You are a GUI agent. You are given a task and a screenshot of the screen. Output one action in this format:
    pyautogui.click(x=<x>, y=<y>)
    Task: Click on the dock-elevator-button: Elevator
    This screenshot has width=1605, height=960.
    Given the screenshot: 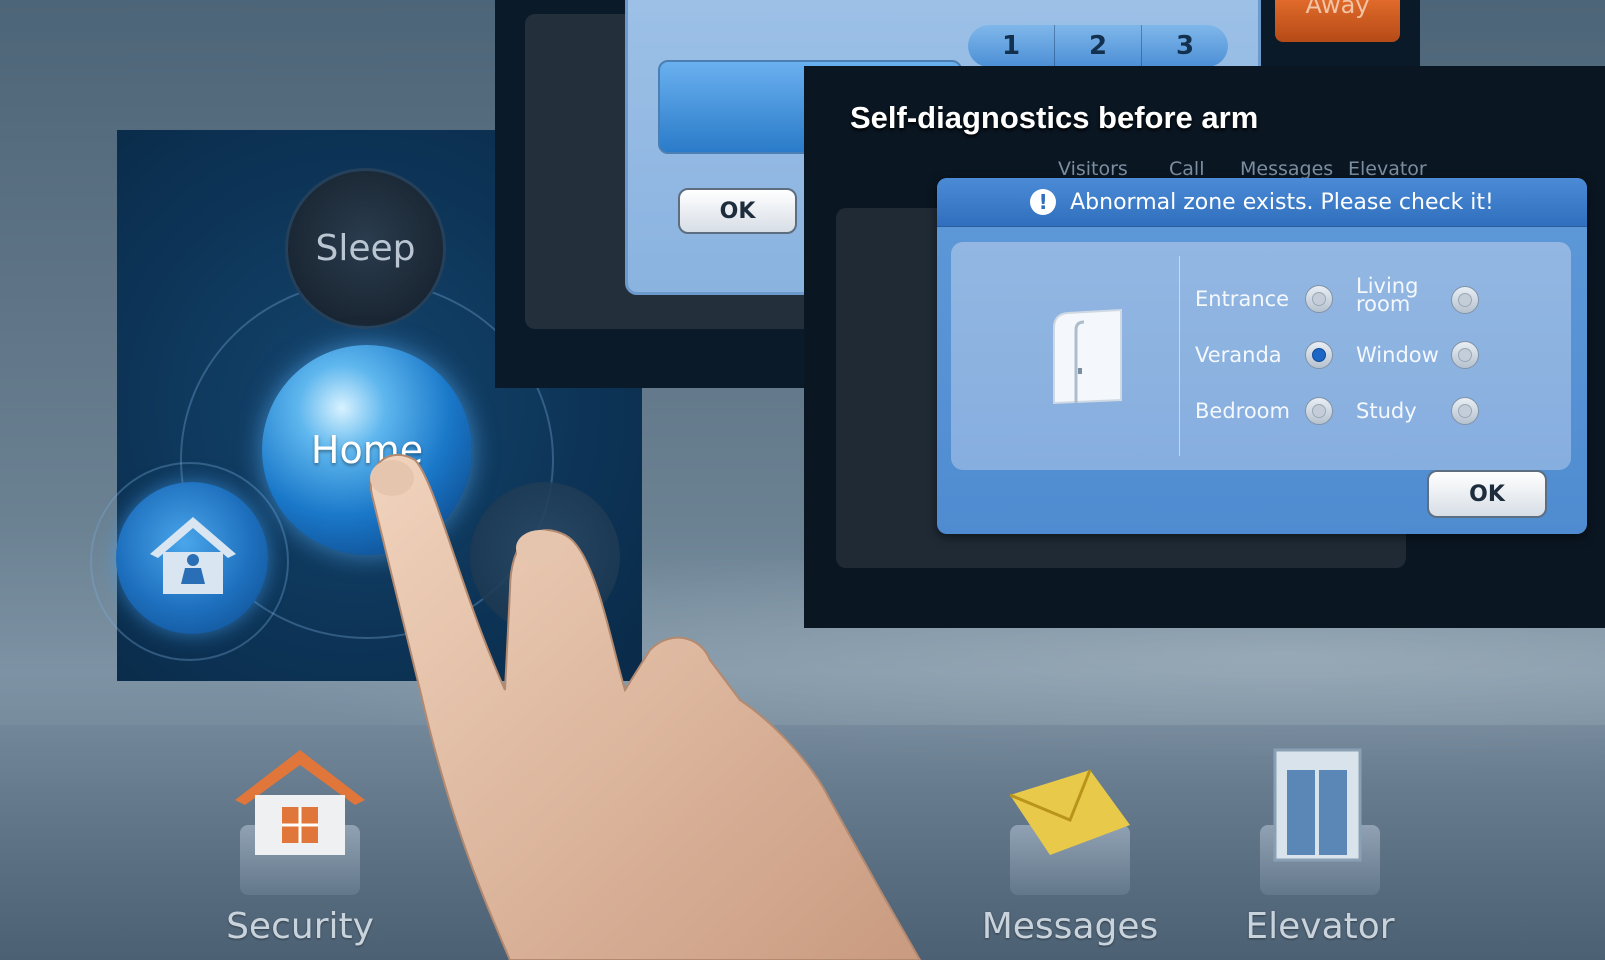 What is the action you would take?
    pyautogui.click(x=1320, y=850)
    